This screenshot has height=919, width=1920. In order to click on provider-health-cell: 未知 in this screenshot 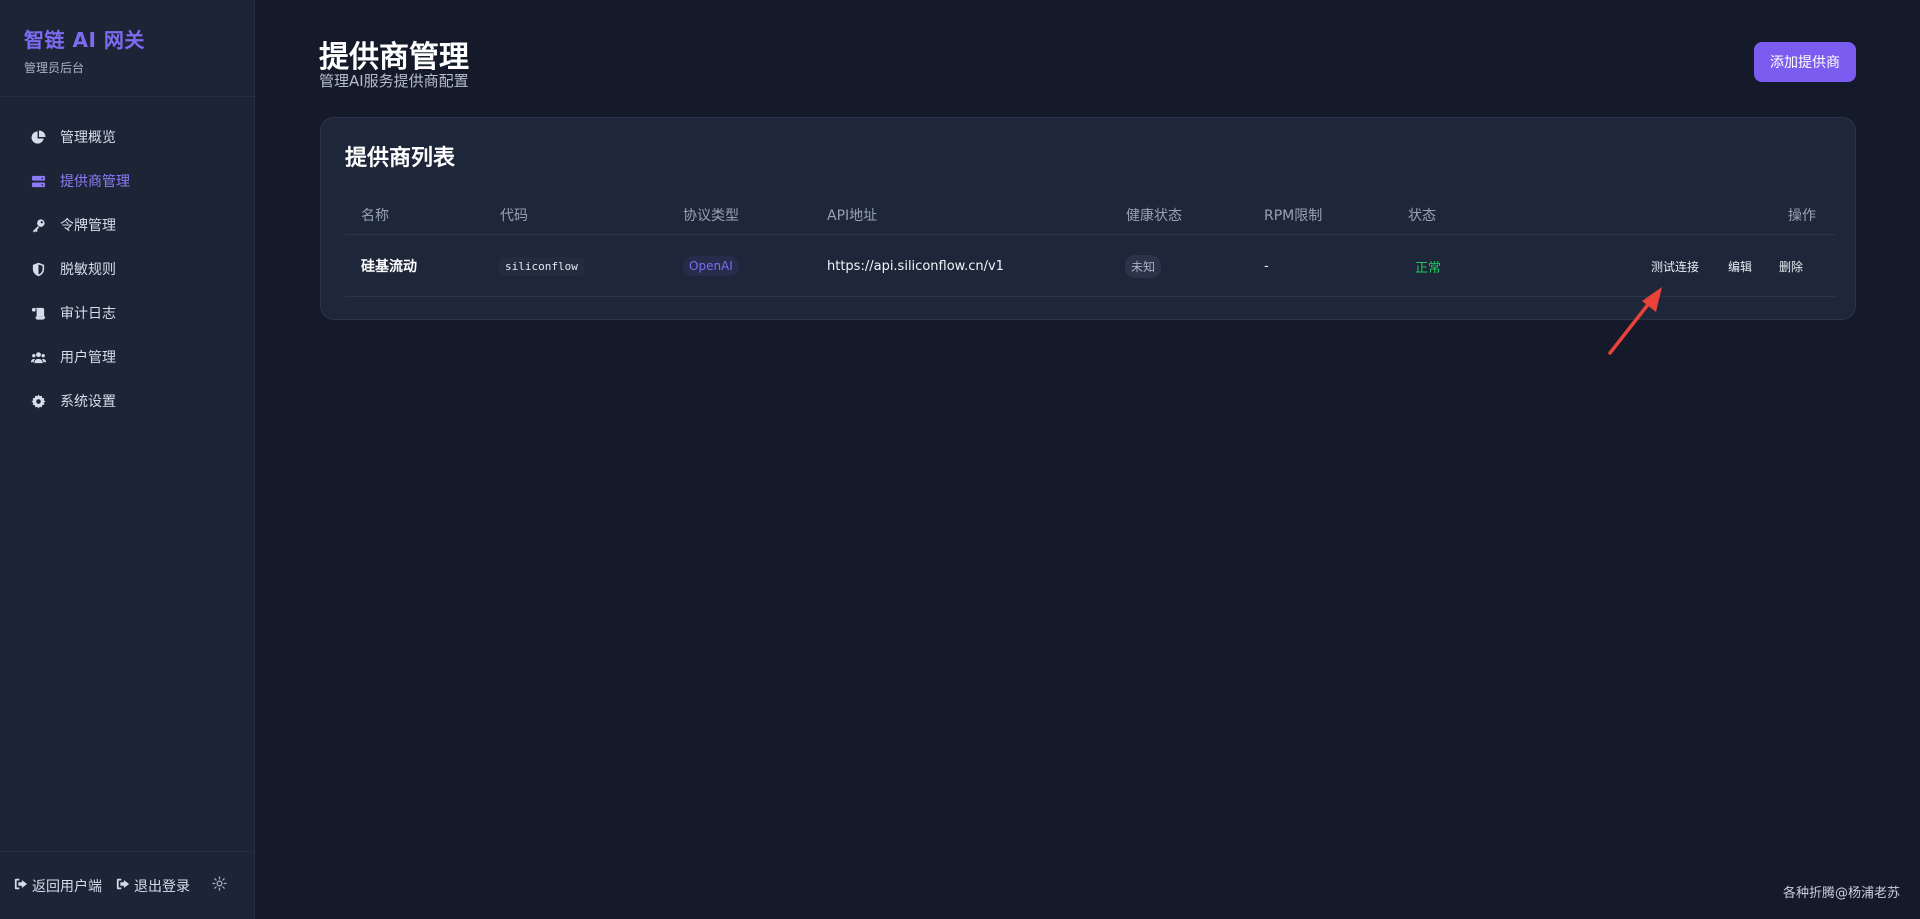, I will do `click(1143, 266)`.